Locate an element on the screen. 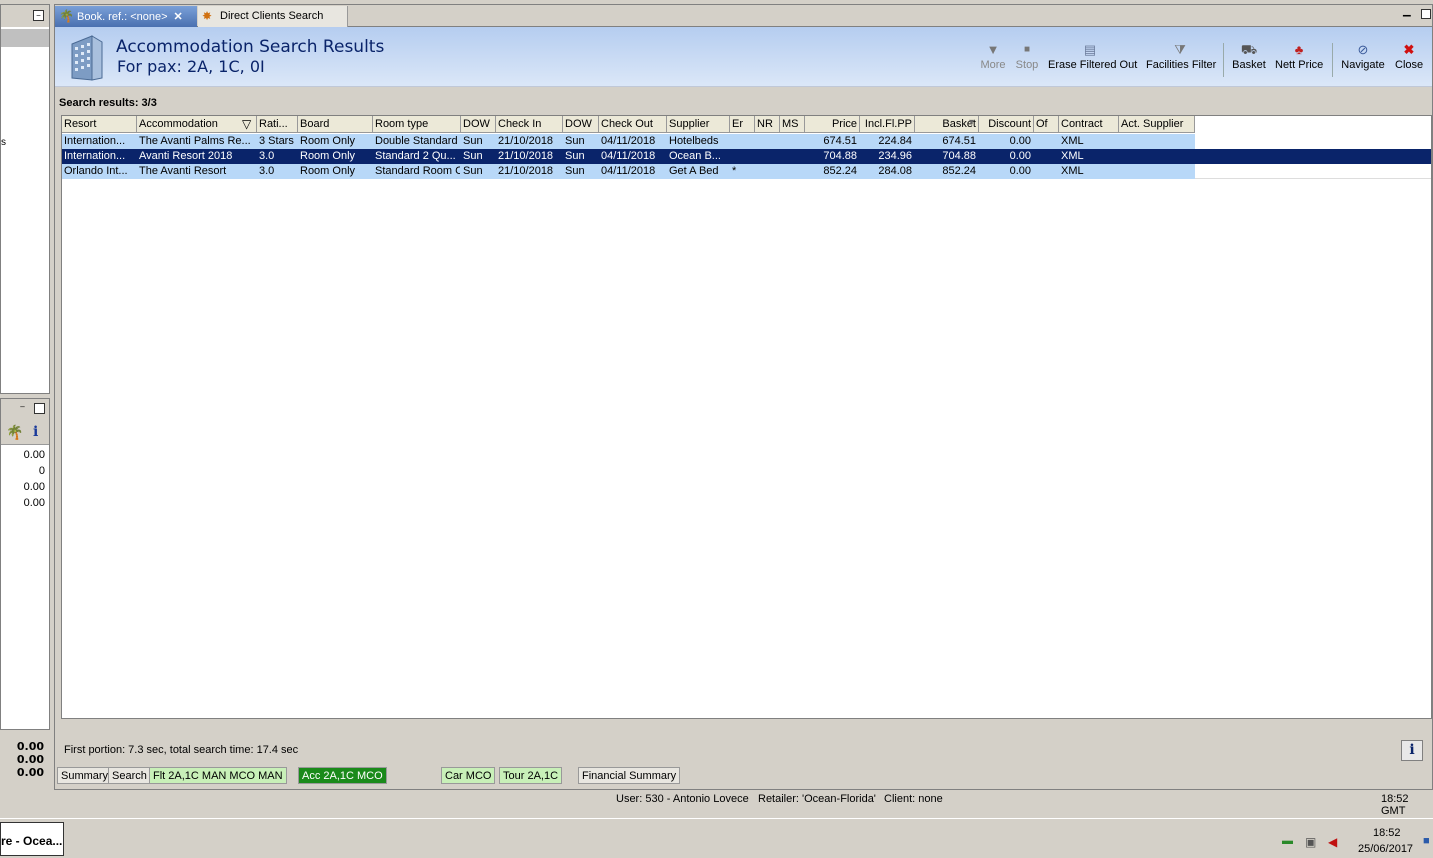 This screenshot has height=858, width=1433. bottom-tab: Financial Summary is located at coordinates (629, 775).